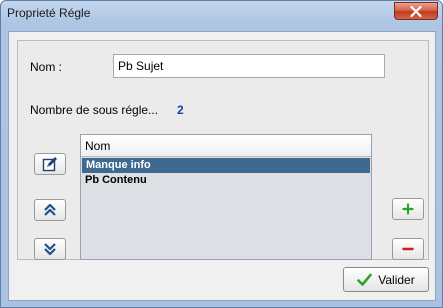 The image size is (443, 308). Describe the element at coordinates (46, 67) in the screenshot. I see `nom-label: Nom :` at that location.